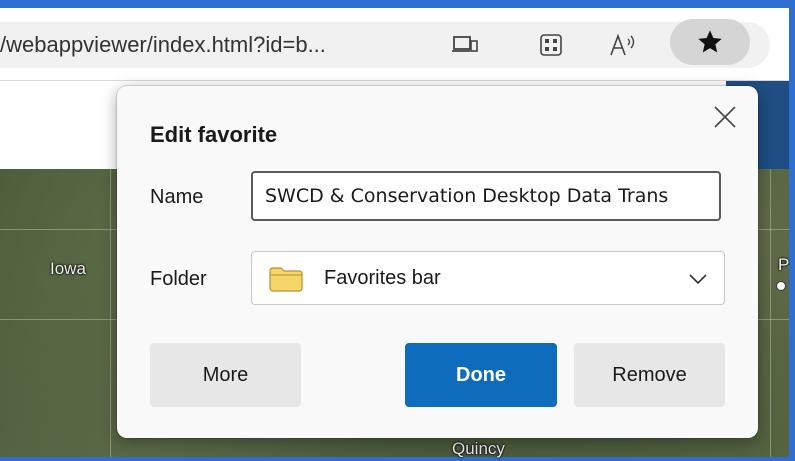 This screenshot has height=461, width=795. What do you see at coordinates (478, 448) in the screenshot?
I see `map-label-quincy: Quincy` at bounding box center [478, 448].